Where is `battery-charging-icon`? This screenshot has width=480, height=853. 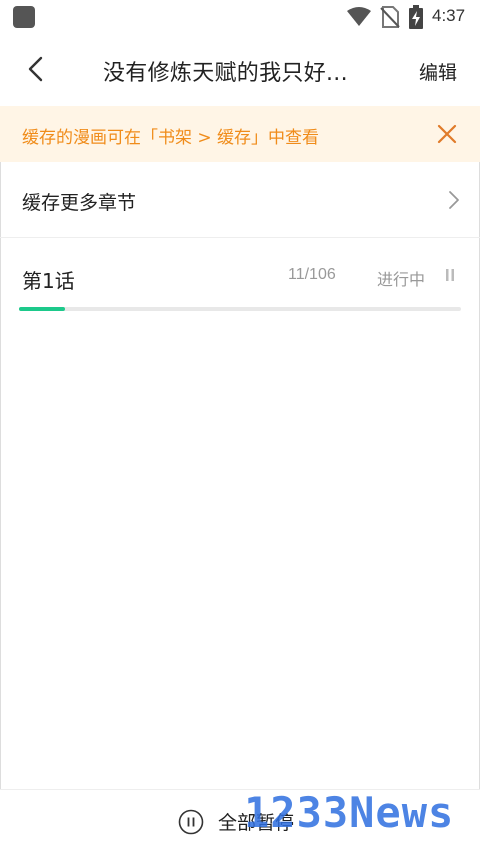
battery-charging-icon is located at coordinates (416, 17).